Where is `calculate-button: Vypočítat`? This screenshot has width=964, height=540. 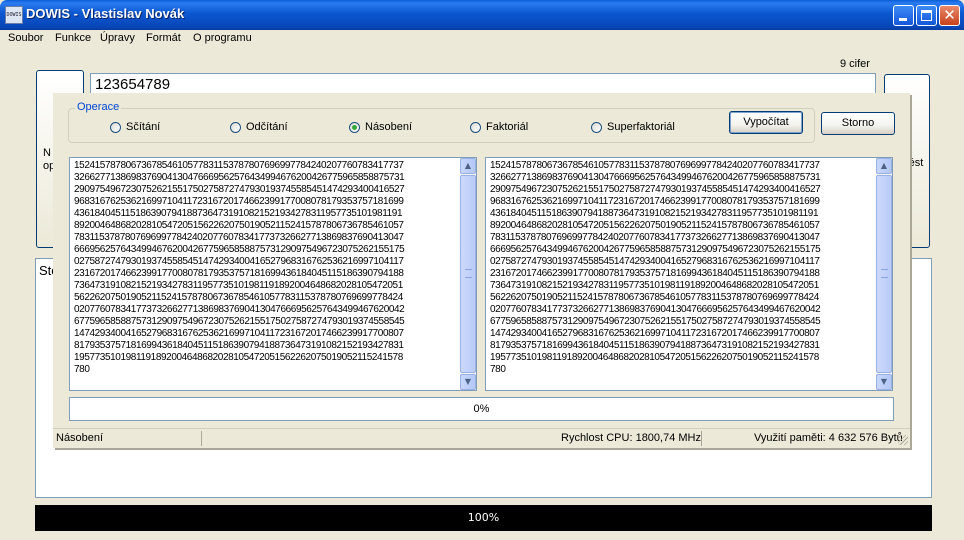 calculate-button: Vypočítat is located at coordinates (766, 122).